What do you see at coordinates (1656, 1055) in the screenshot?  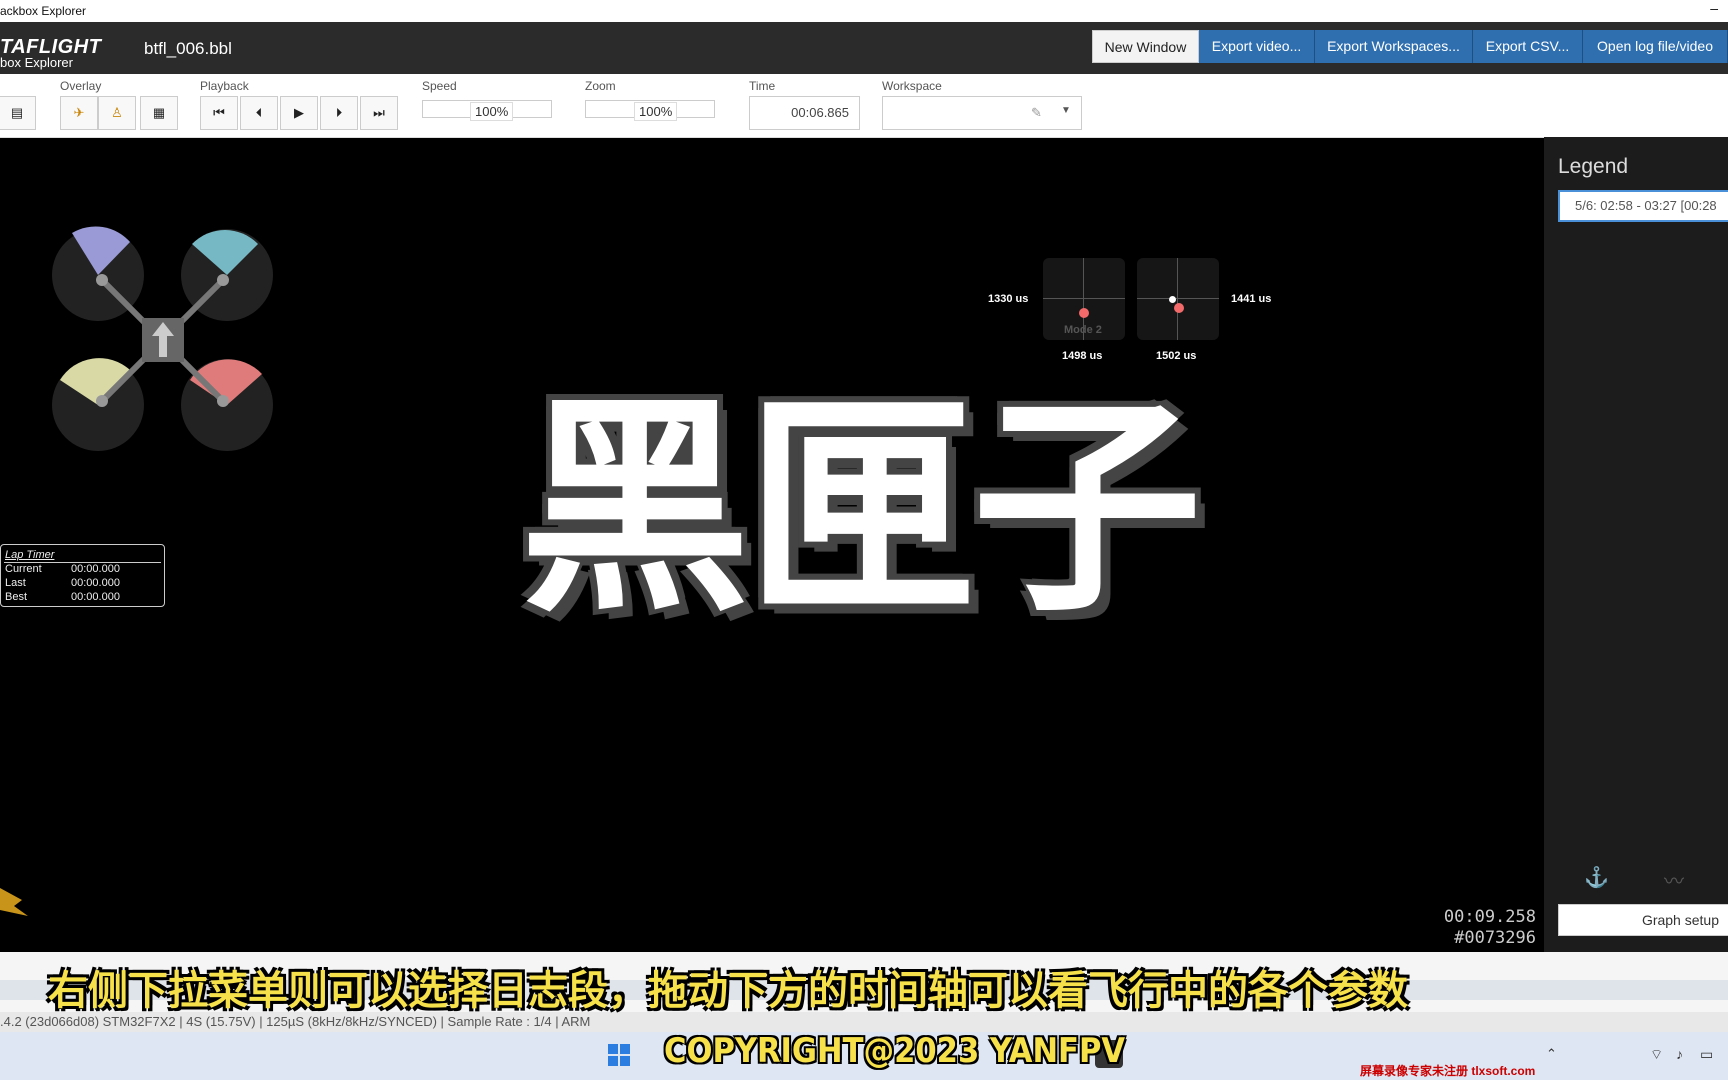 I see `wifi-icon: ⌔` at bounding box center [1656, 1055].